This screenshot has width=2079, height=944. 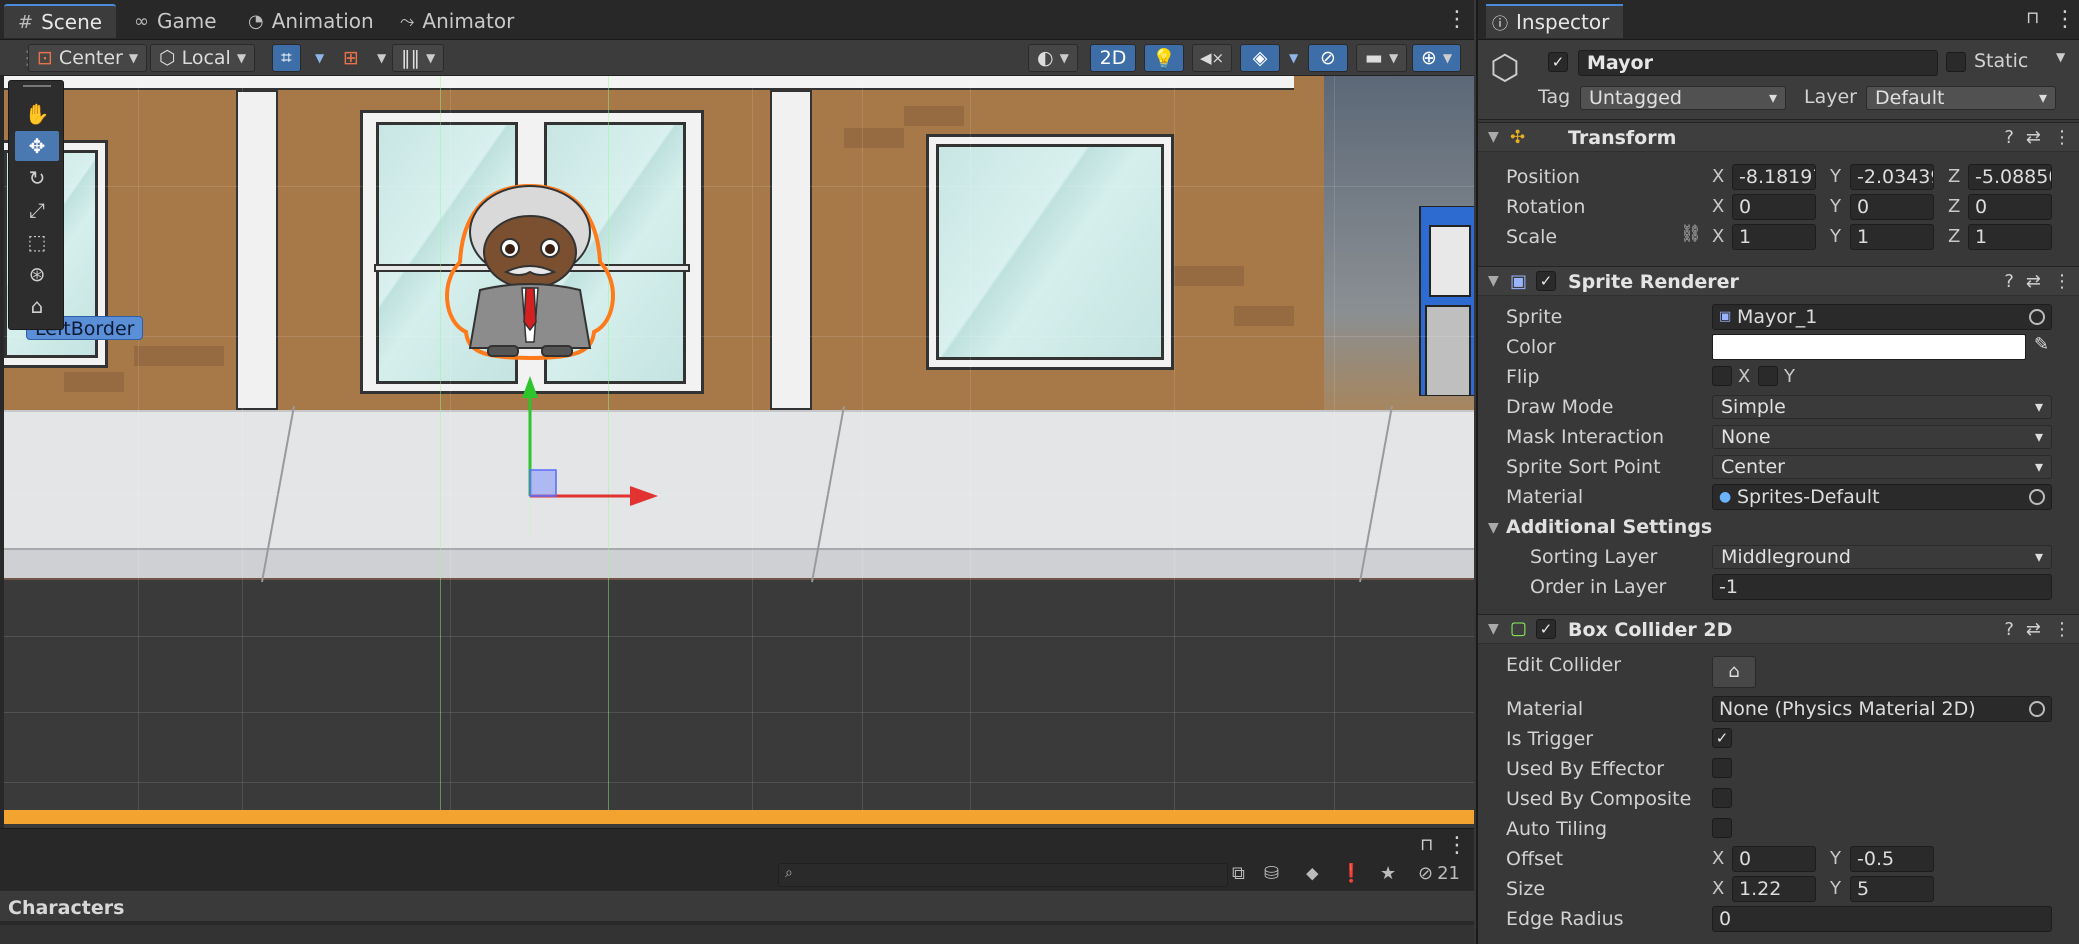 What do you see at coordinates (1722, 768) in the screenshot?
I see `used-by-effector-checkbox` at bounding box center [1722, 768].